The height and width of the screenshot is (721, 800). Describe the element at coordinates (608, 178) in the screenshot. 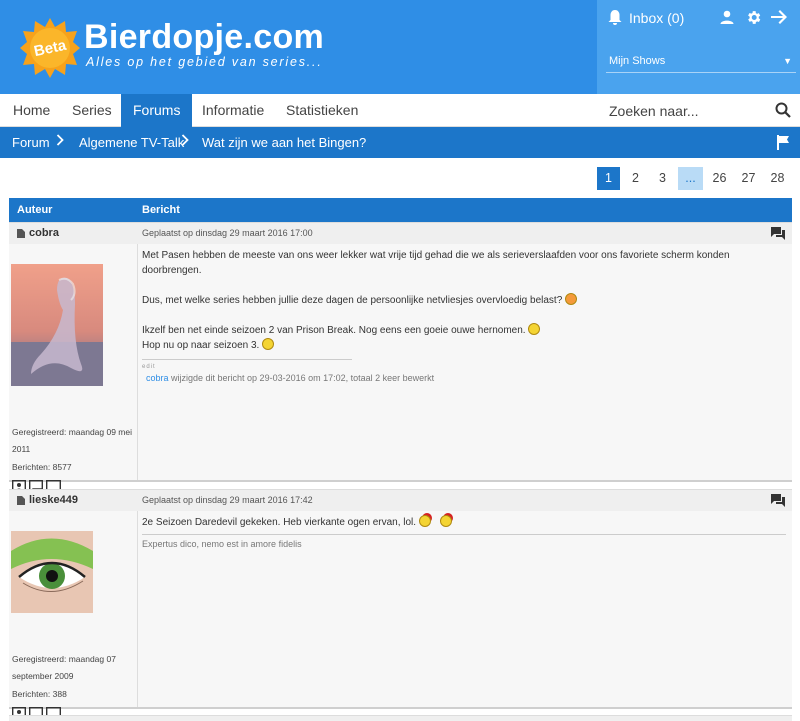

I see `page-1: 1` at that location.